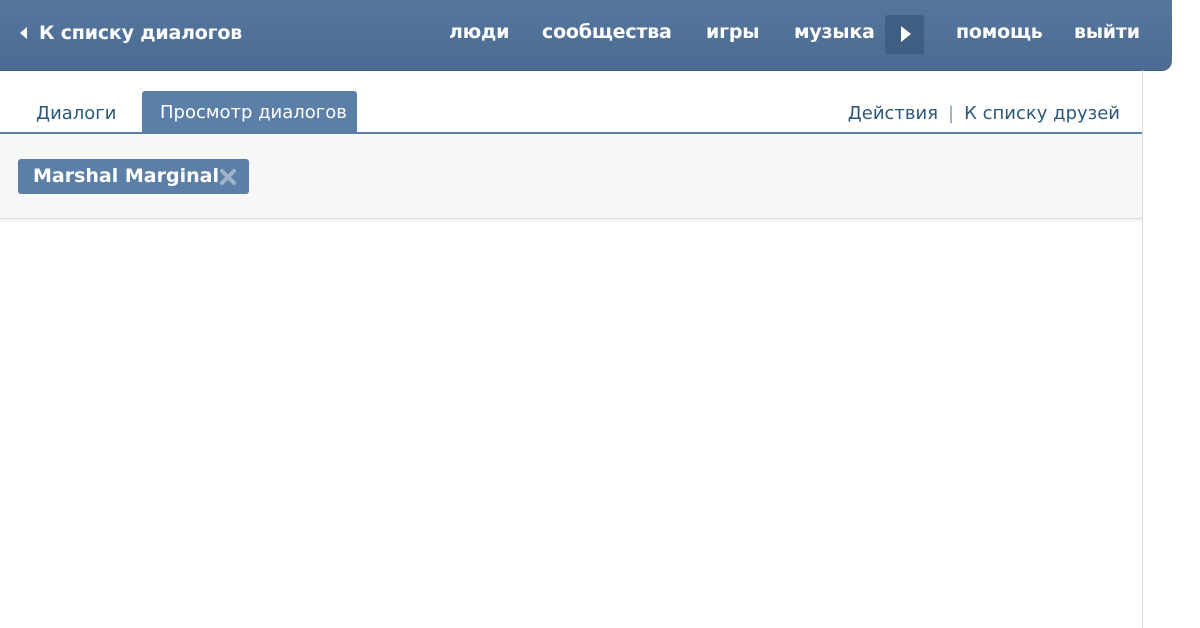  Describe the element at coordinates (834, 33) in the screenshot. I see `nav-music: музыка` at that location.